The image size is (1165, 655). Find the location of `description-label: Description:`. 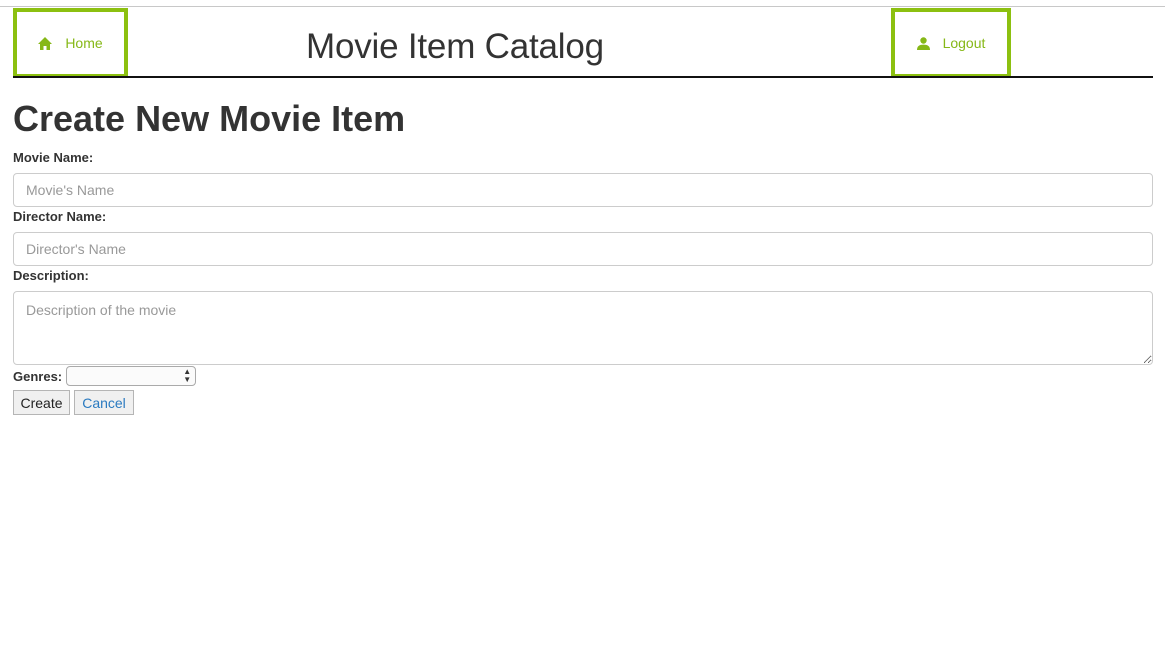

description-label: Description: is located at coordinates (51, 275).